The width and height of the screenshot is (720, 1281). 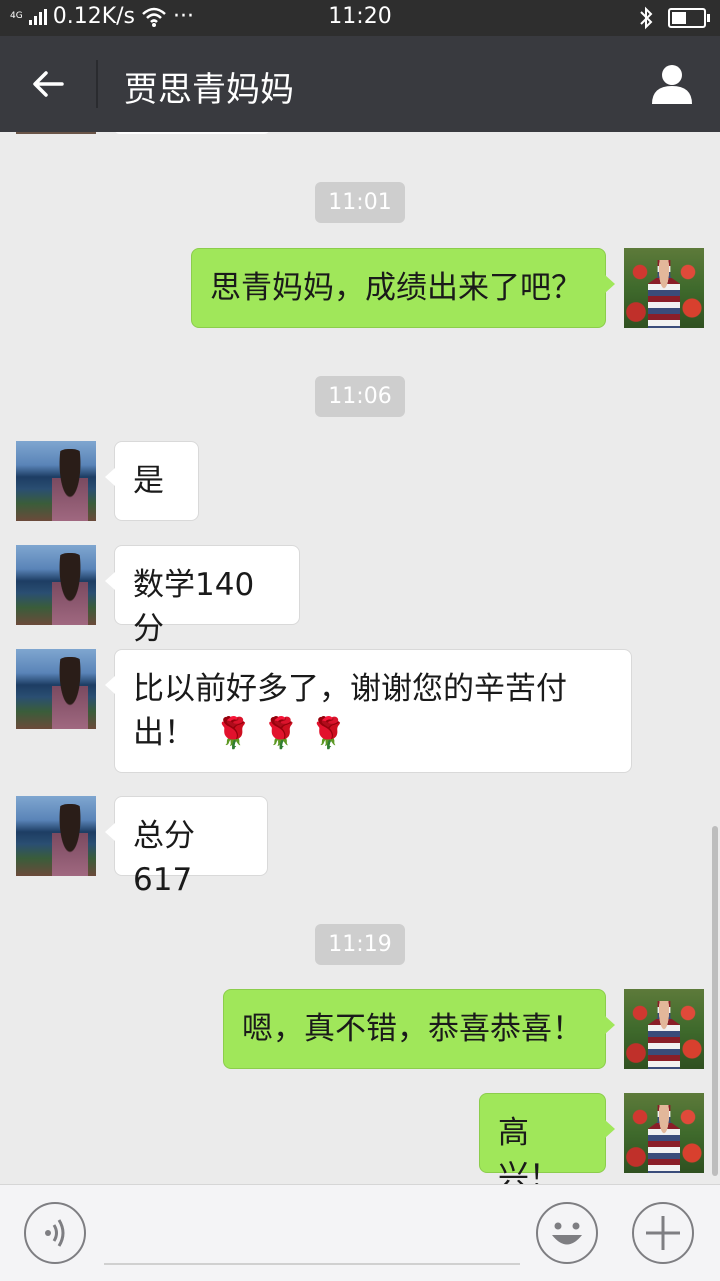 I want to click on message-input, so click(x=312, y=1264).